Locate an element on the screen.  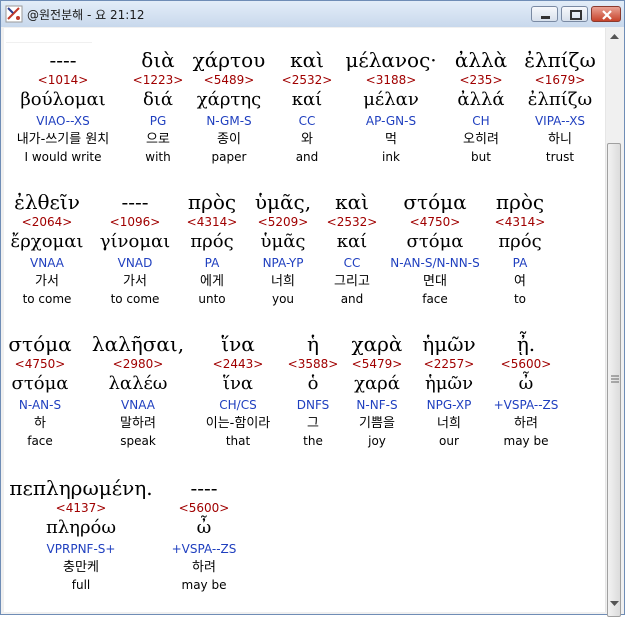
strong-number: <3188> is located at coordinates (391, 80).